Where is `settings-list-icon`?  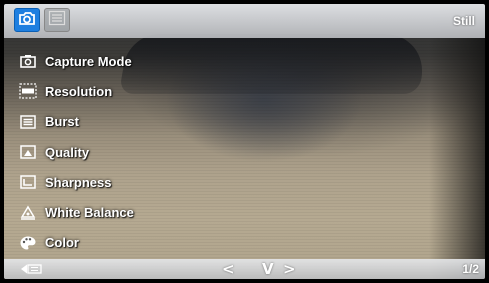 settings-list-icon is located at coordinates (57, 20).